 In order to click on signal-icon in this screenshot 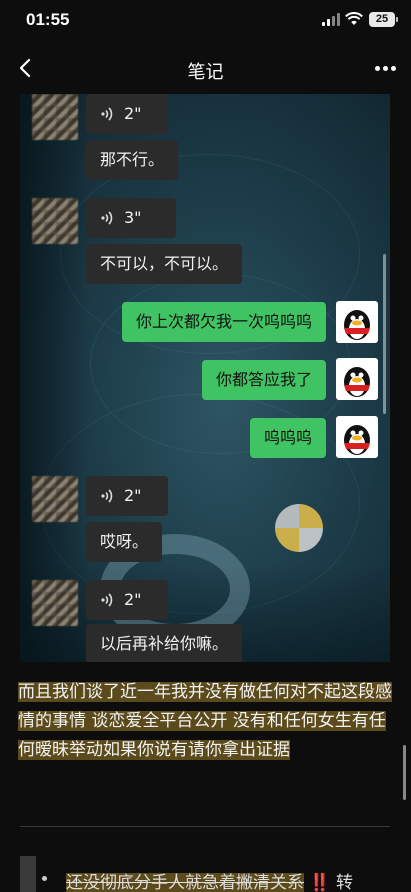, I will do `click(332, 19)`.